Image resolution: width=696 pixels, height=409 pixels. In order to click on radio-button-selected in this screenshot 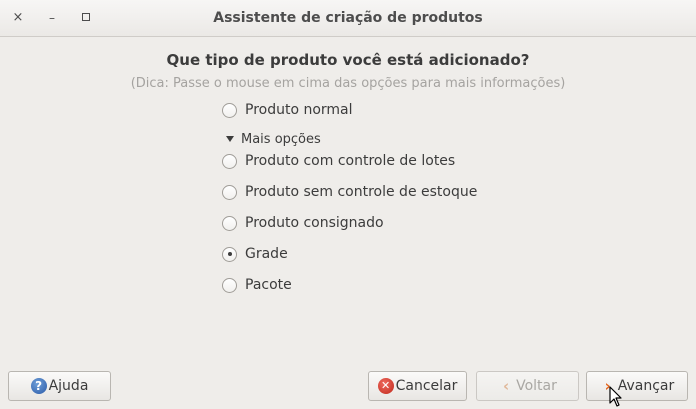, I will do `click(229, 254)`.